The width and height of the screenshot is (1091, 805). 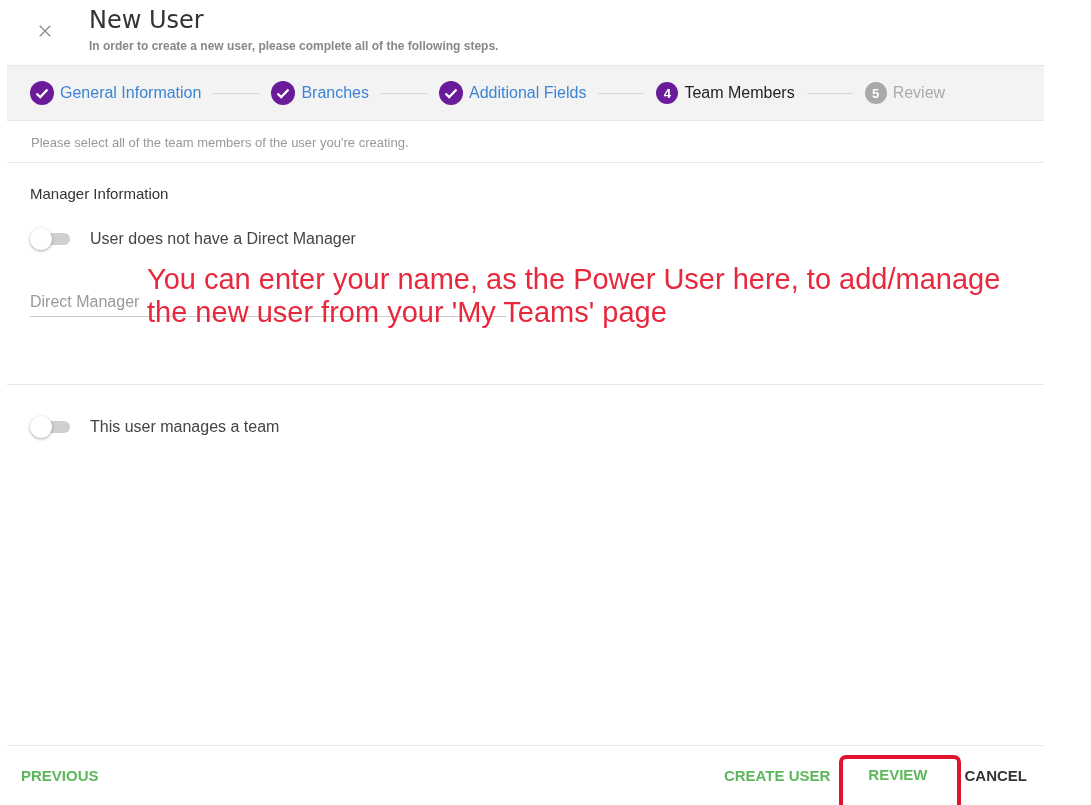 What do you see at coordinates (147, 20) in the screenshot?
I see `dialog-title: New User` at bounding box center [147, 20].